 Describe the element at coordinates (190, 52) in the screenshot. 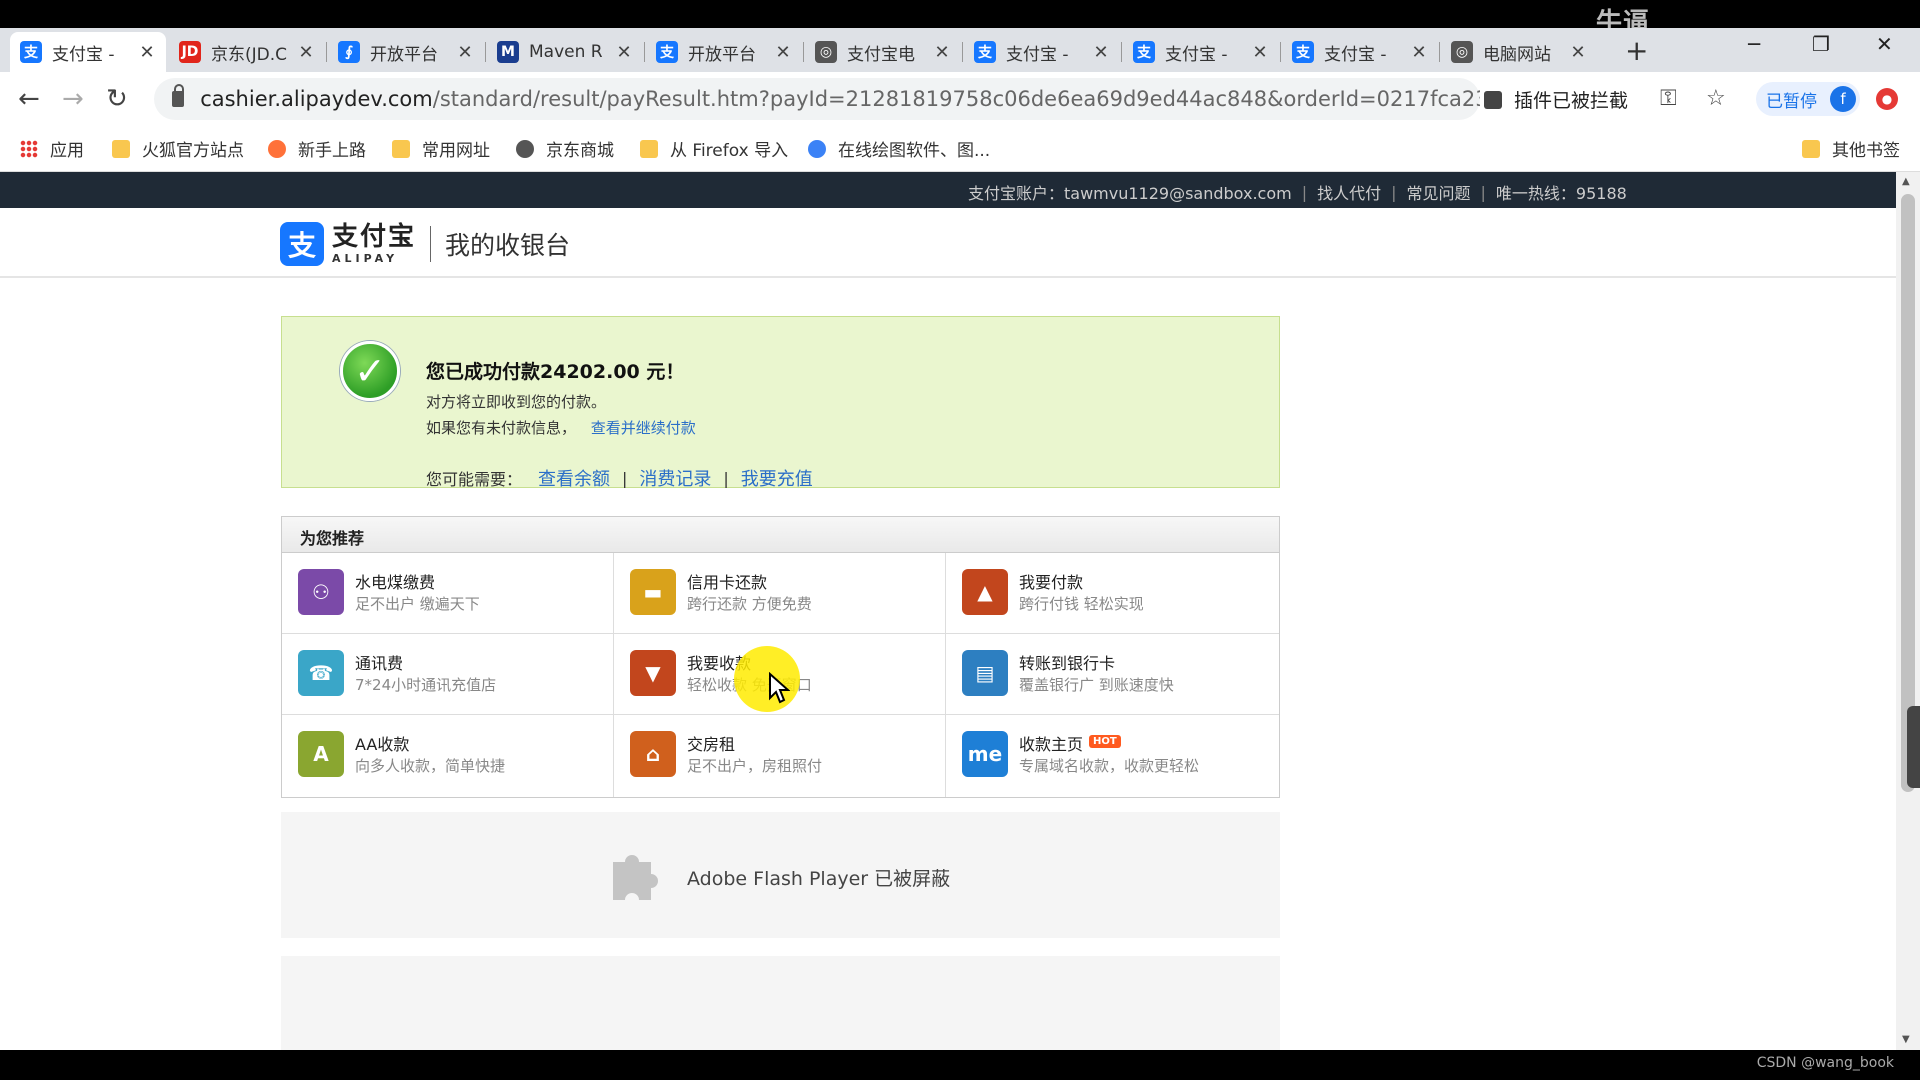

I see `jd-icon: JD` at that location.